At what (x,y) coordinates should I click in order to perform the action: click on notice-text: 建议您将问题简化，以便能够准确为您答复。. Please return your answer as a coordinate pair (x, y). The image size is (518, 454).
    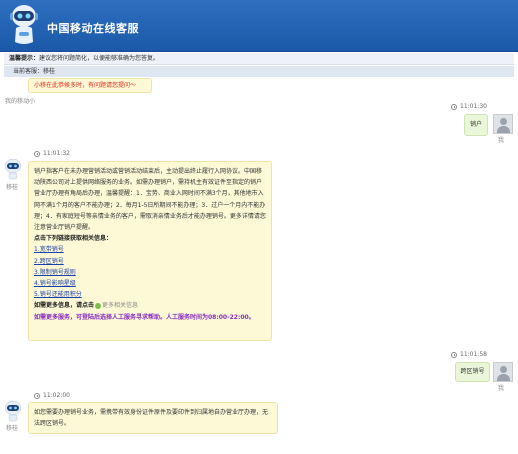
    Looking at the image, I should click on (99, 58).